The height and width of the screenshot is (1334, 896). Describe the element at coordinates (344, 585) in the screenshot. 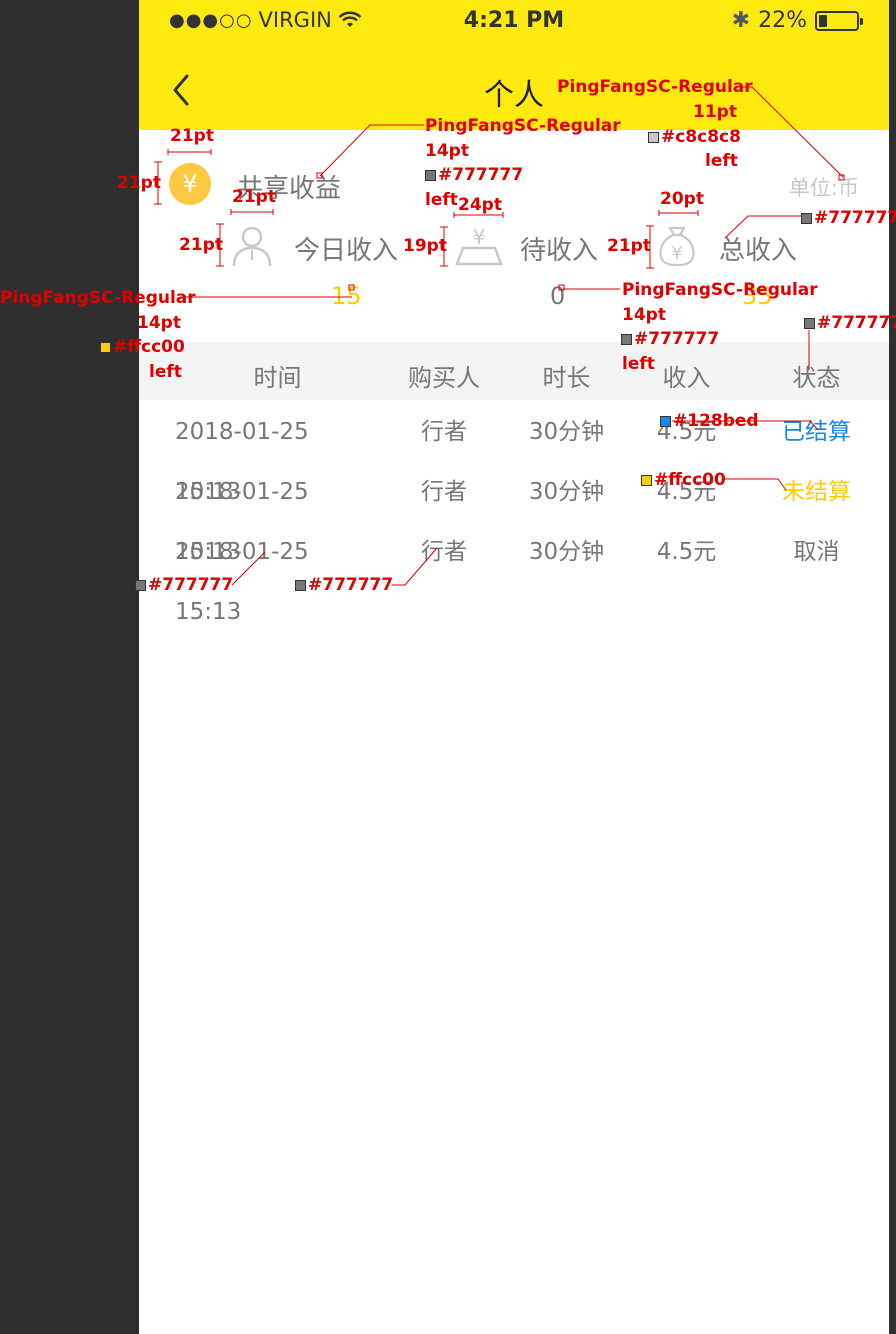

I see `annot-buyer-color: #777777` at that location.